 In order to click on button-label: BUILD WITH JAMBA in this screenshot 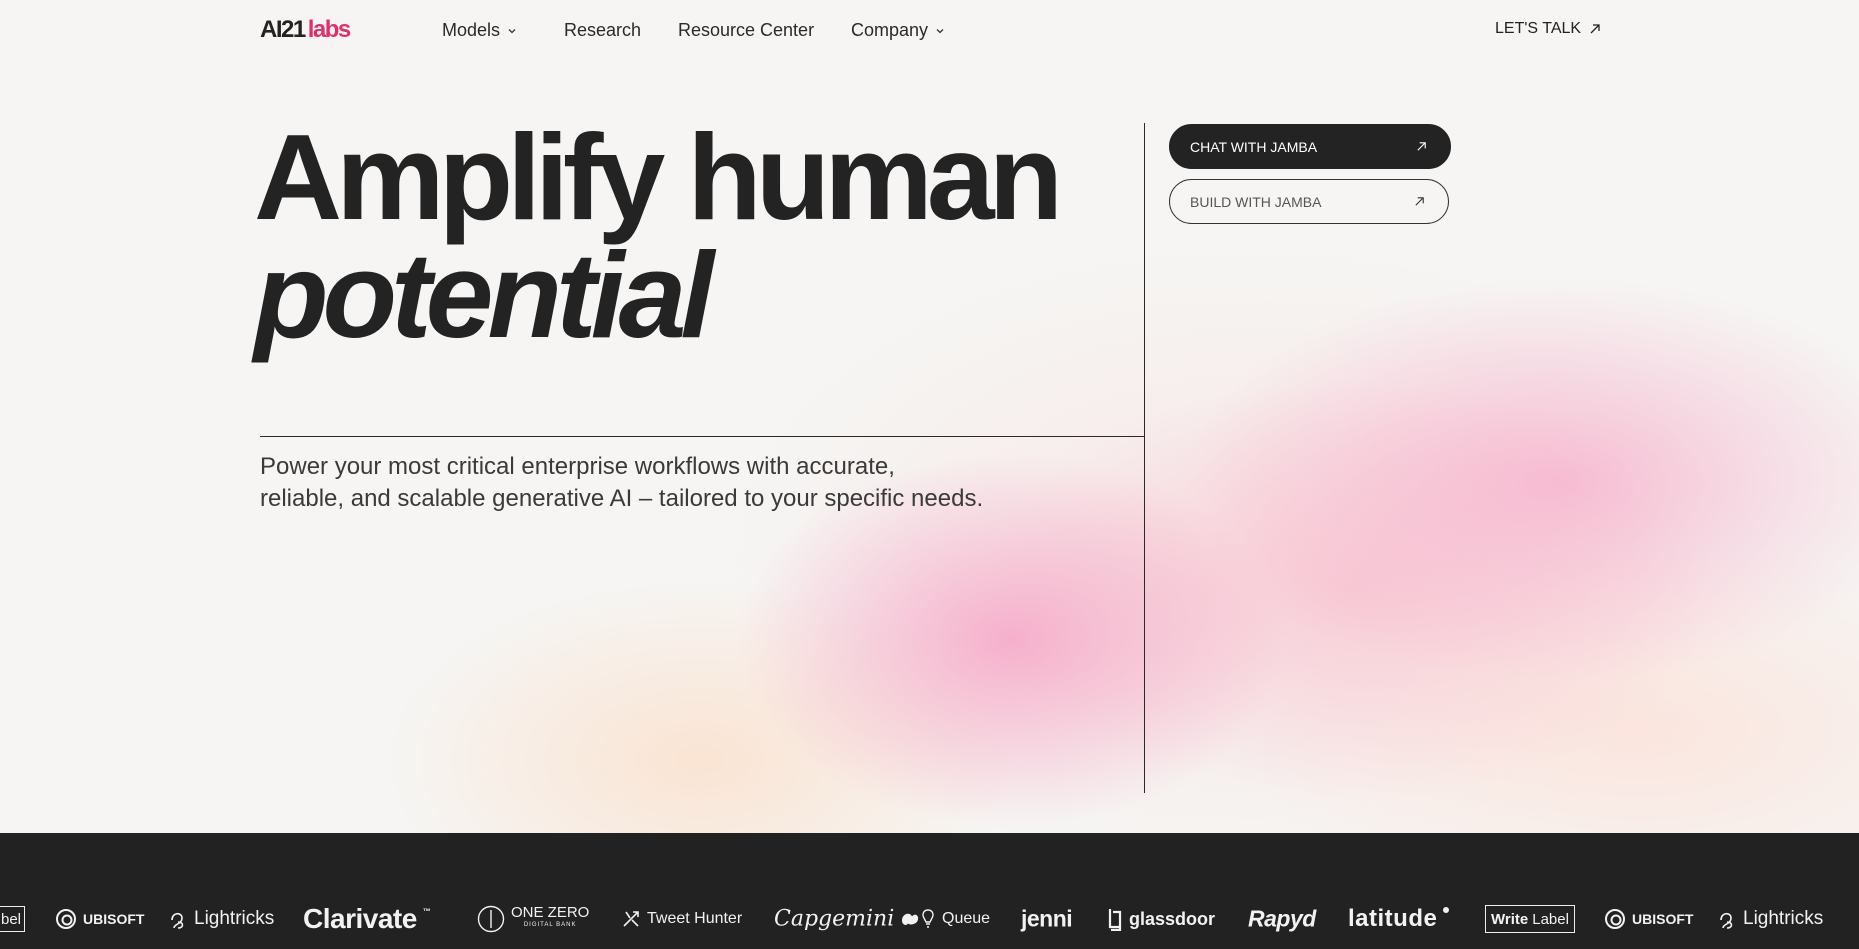, I will do `click(1256, 201)`.